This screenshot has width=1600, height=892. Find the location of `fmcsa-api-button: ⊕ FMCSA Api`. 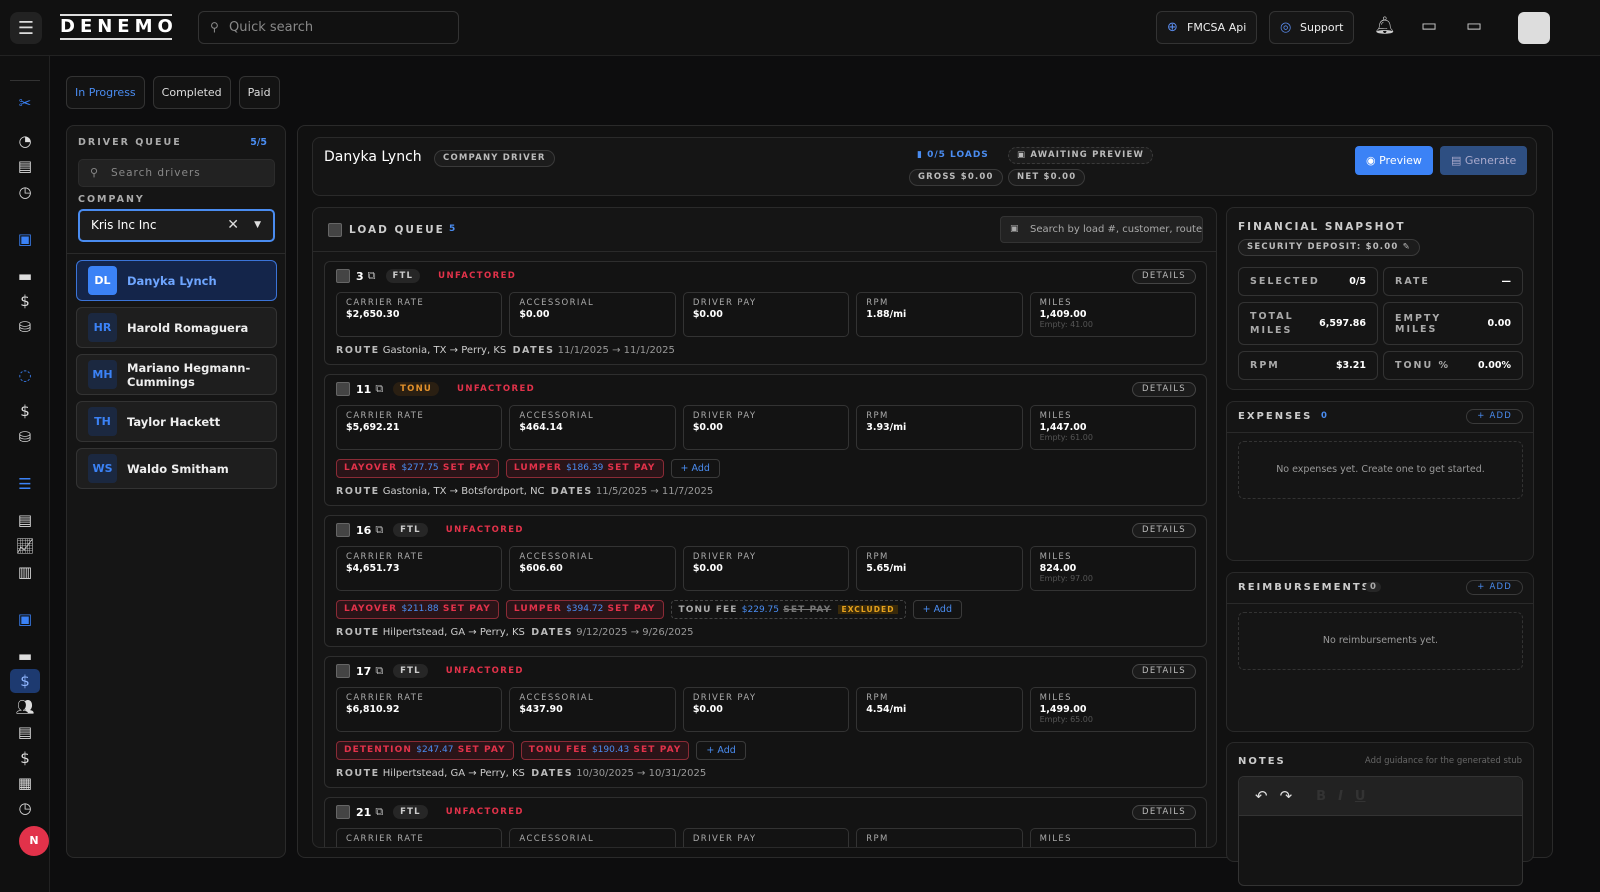

fmcsa-api-button: ⊕ FMCSA Api is located at coordinates (1207, 27).